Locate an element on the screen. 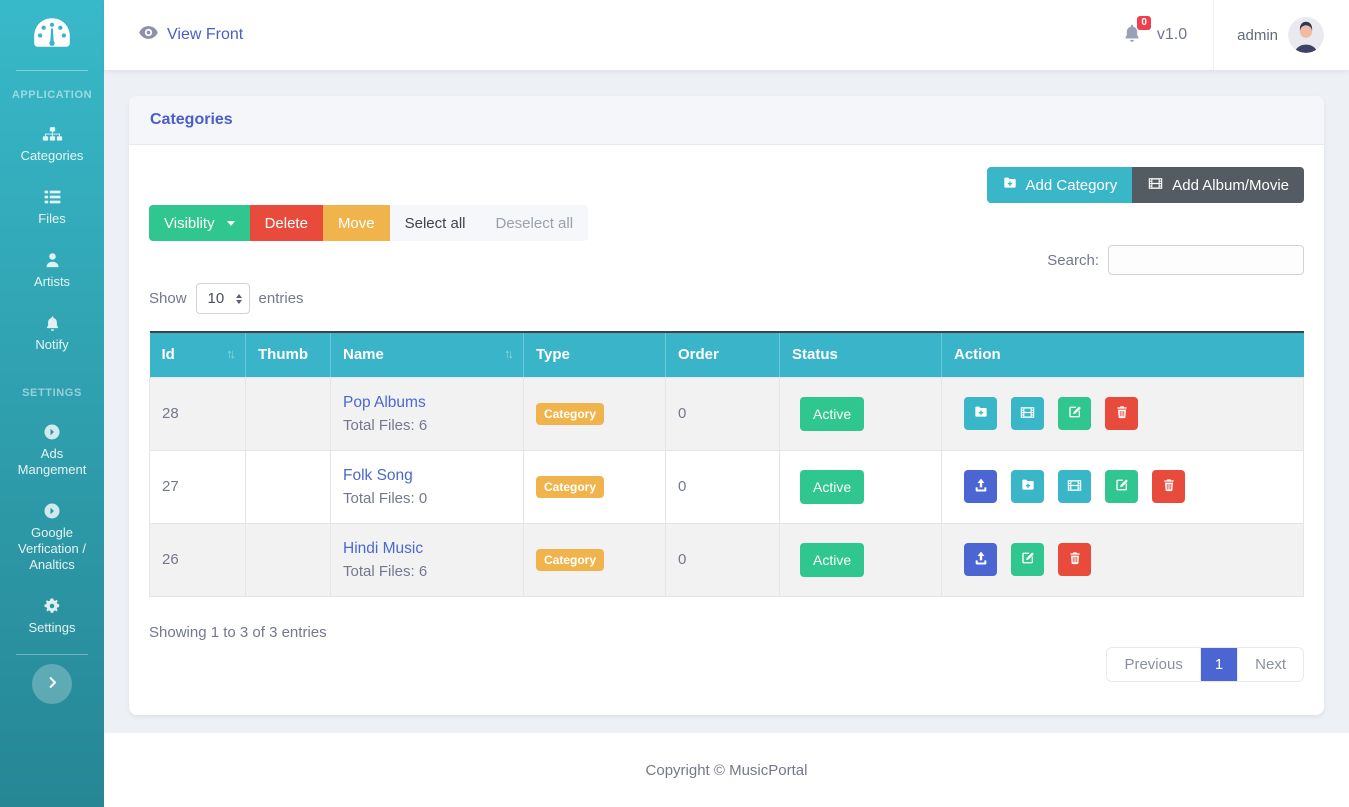 The height and width of the screenshot is (807, 1349). sidebar-section-settings: SETTINGS is located at coordinates (52, 393).